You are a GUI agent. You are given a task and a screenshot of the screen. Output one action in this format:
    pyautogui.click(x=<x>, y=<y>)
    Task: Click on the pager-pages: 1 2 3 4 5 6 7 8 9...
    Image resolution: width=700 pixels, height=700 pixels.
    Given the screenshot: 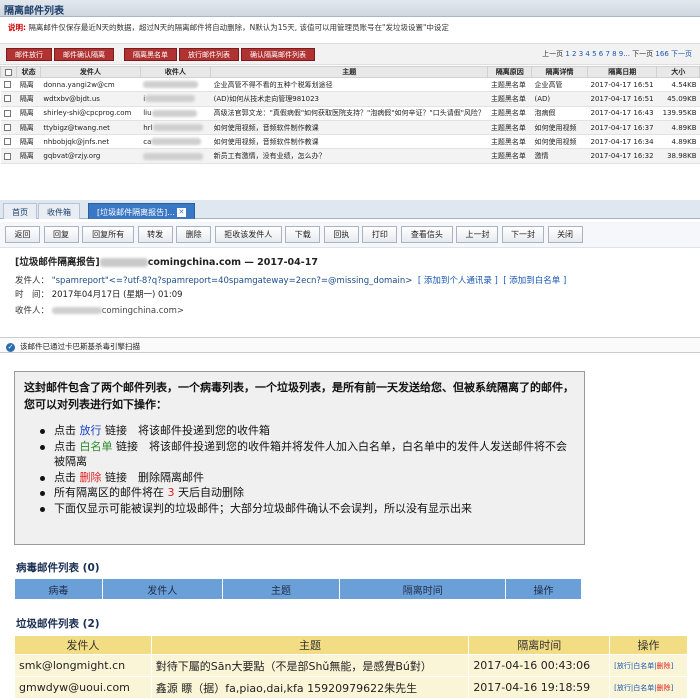 What is the action you would take?
    pyautogui.click(x=597, y=54)
    